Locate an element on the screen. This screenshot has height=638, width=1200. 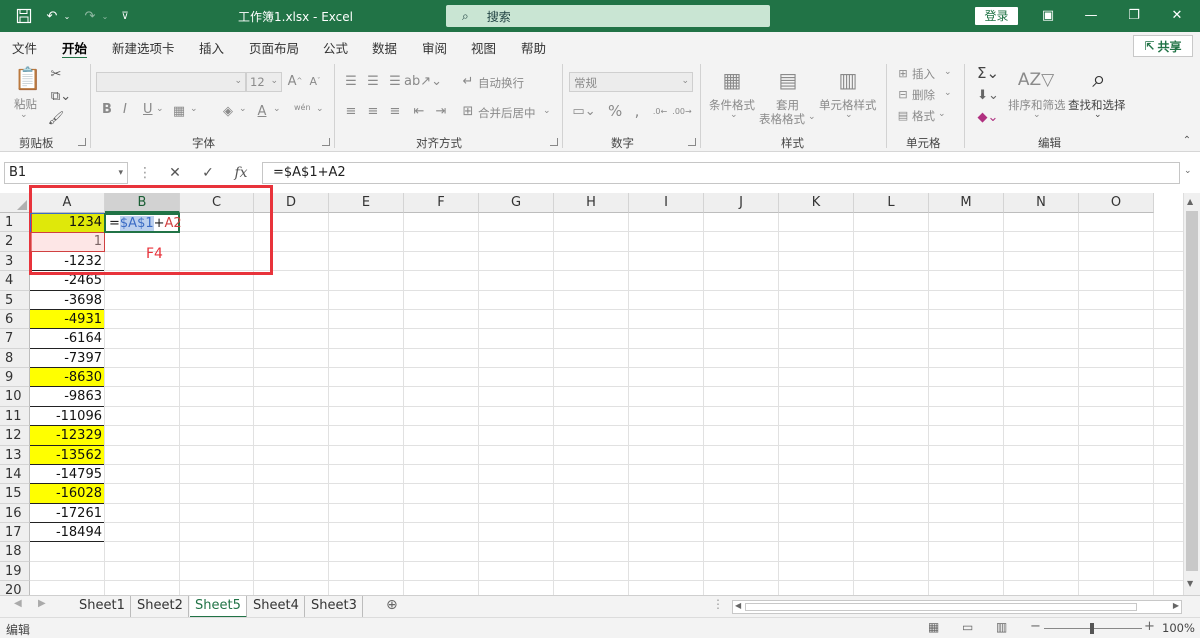
decrease-decimal-icon: .00→ is located at coordinates (682, 111).